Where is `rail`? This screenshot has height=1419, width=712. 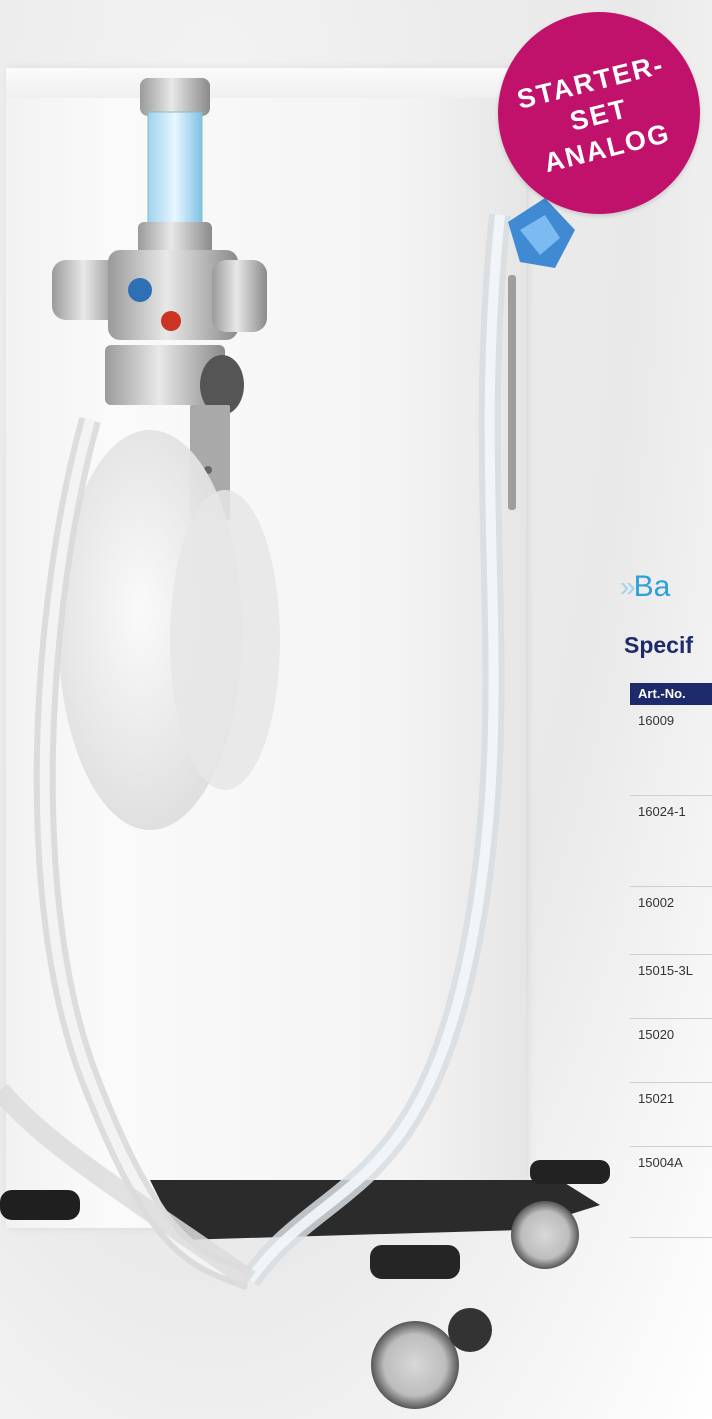 rail is located at coordinates (512, 392).